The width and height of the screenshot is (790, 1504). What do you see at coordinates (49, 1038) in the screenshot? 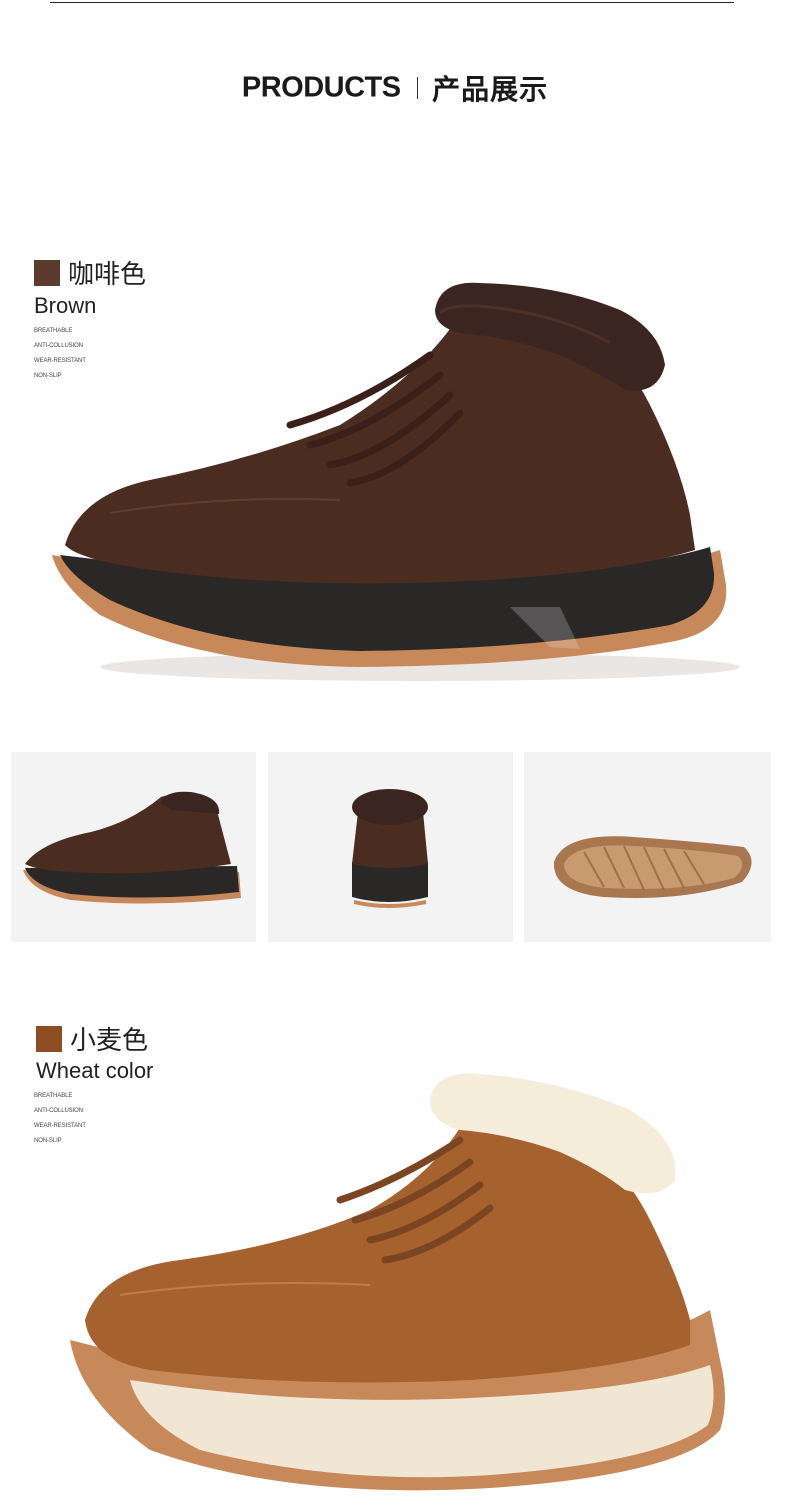
I see `wheat-color-swatch` at bounding box center [49, 1038].